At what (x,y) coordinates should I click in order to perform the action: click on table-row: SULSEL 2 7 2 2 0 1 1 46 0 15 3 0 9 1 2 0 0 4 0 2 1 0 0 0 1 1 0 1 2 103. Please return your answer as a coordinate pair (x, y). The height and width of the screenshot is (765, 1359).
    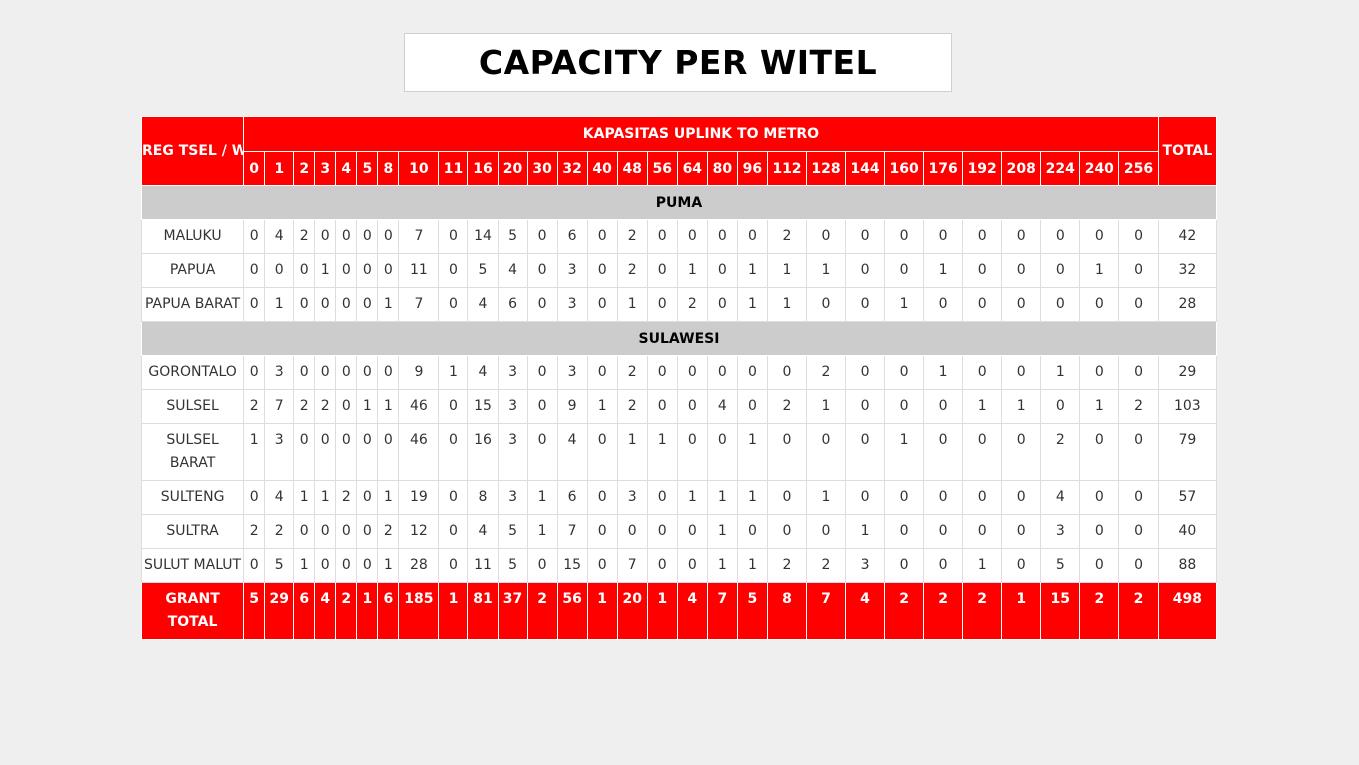
    Looking at the image, I should click on (679, 406).